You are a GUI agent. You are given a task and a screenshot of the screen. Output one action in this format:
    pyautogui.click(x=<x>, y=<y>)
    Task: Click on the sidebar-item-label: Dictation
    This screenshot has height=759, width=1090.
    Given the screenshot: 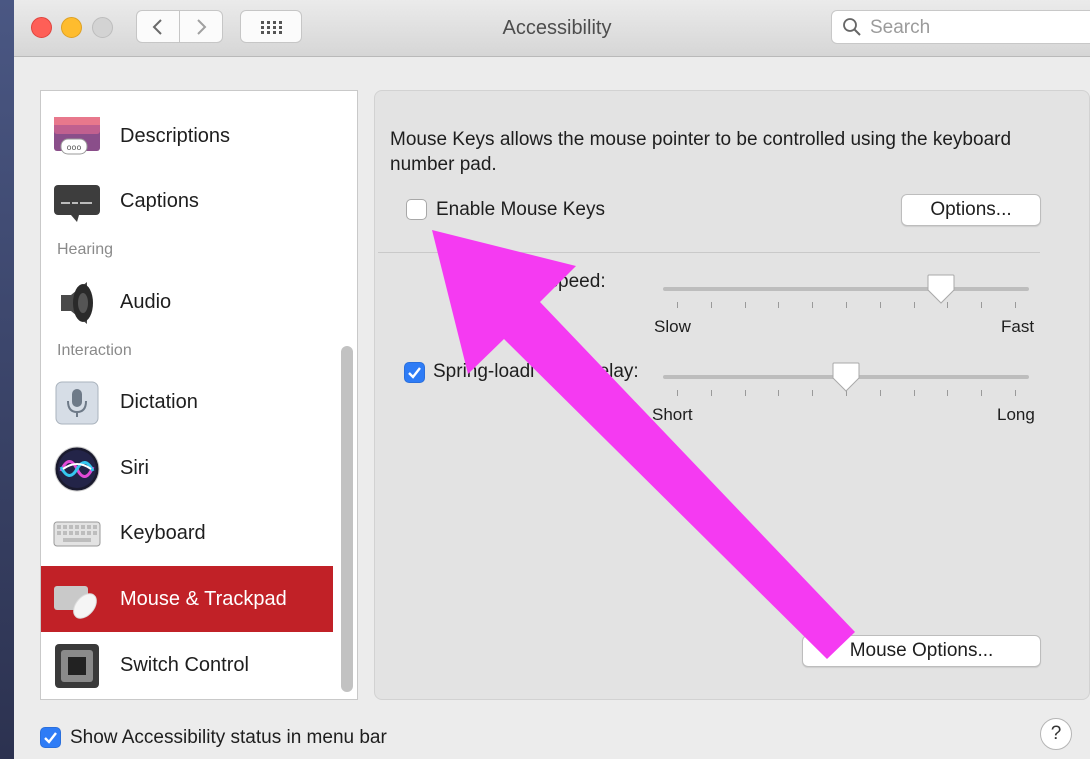 What is the action you would take?
    pyautogui.click(x=159, y=401)
    